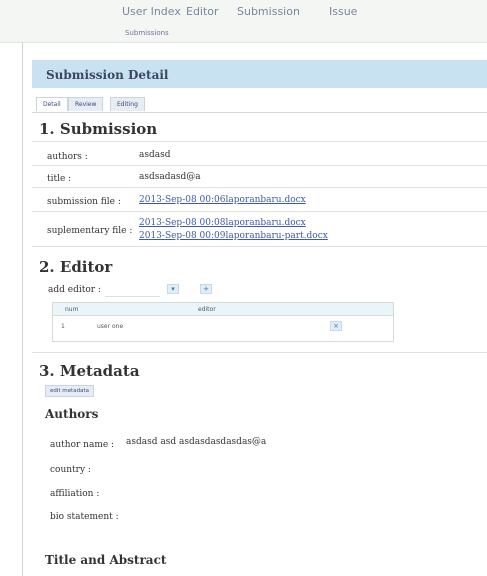 The width and height of the screenshot is (487, 576). What do you see at coordinates (107, 75) in the screenshot?
I see `panel-title: Submission Detail` at bounding box center [107, 75].